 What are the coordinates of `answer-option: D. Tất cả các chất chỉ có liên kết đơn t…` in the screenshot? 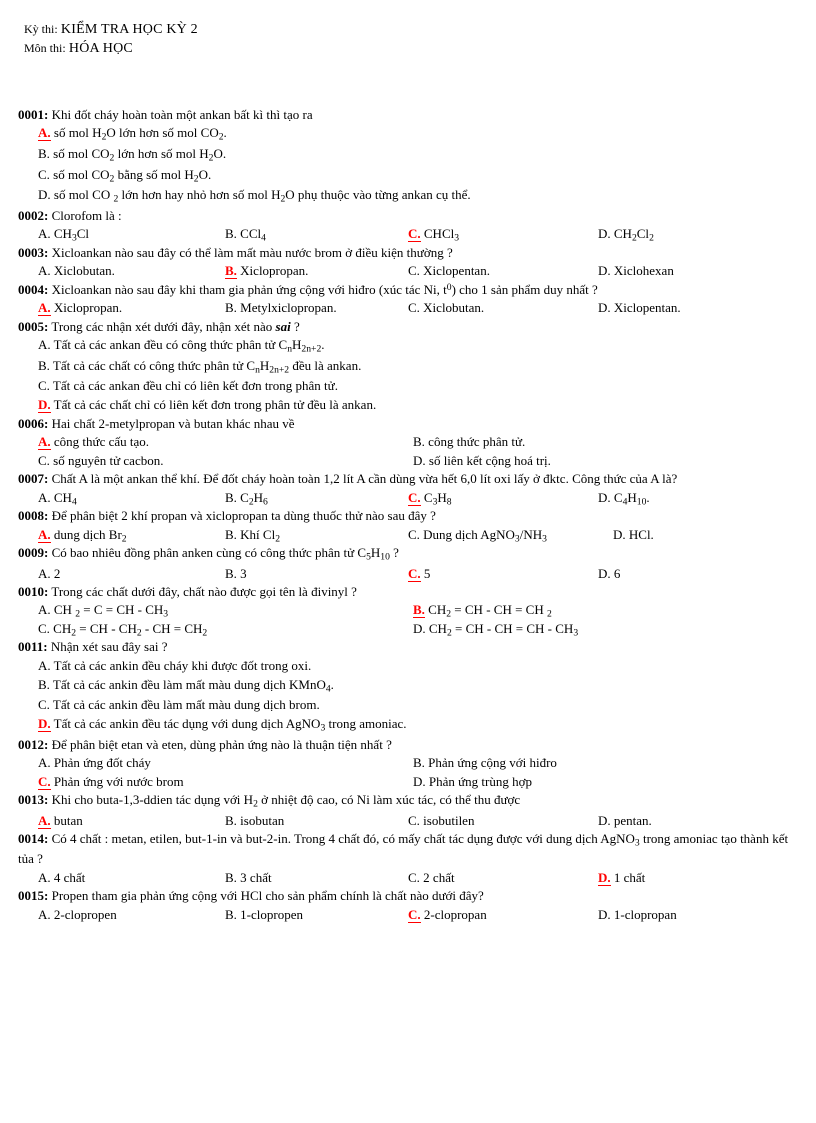 It's located at (207, 405).